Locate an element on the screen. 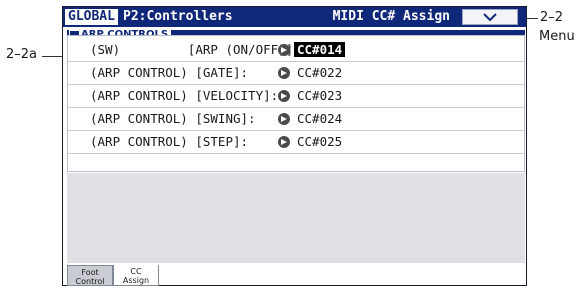 Image resolution: width=584 pixels, height=288 pixels. row-label: (ARP CONTROL) [VELOCITY]: is located at coordinates (184, 95).